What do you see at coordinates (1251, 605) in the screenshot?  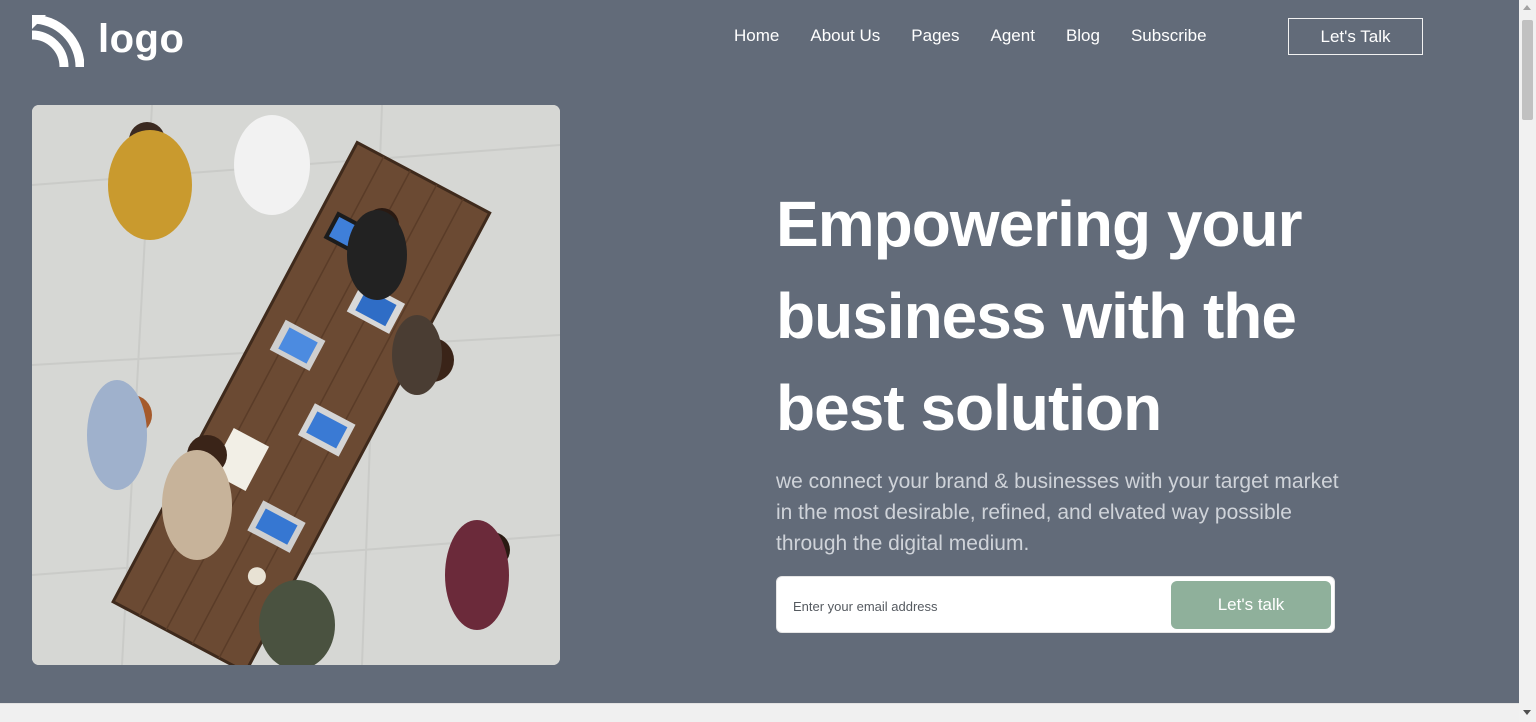 I see `lets-talk-submit-button: Let's talk` at bounding box center [1251, 605].